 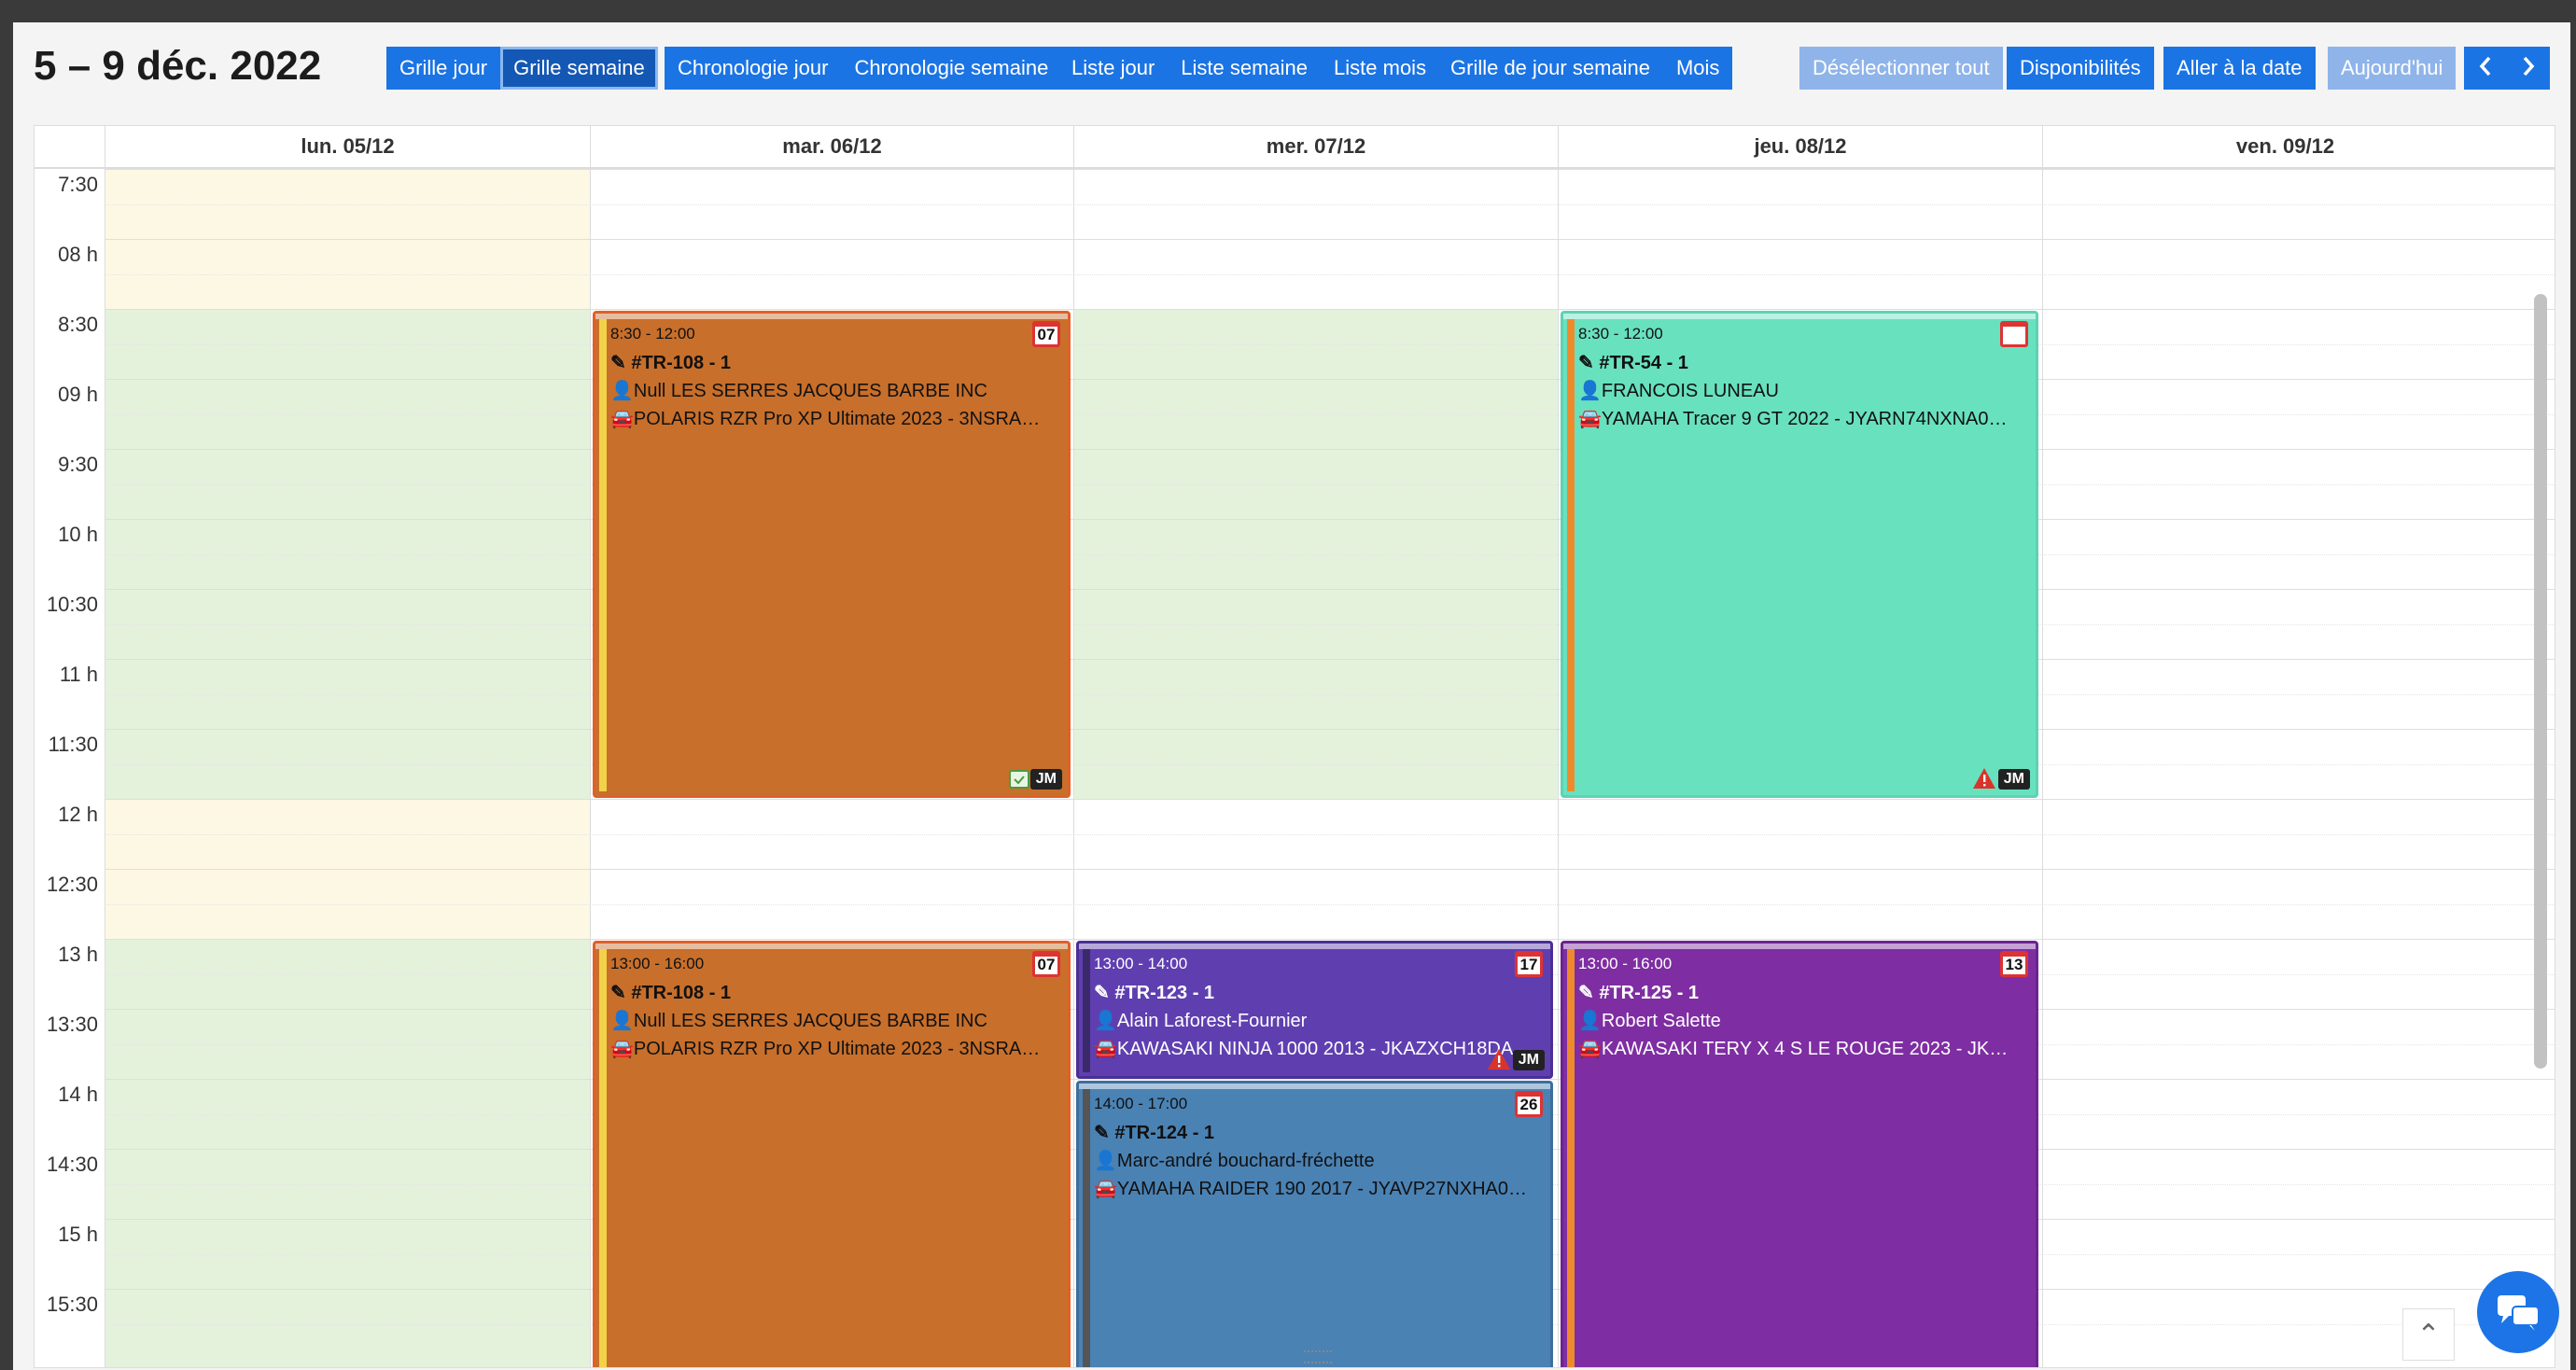 I want to click on today-button: Aujourd'hui, so click(x=2392, y=68).